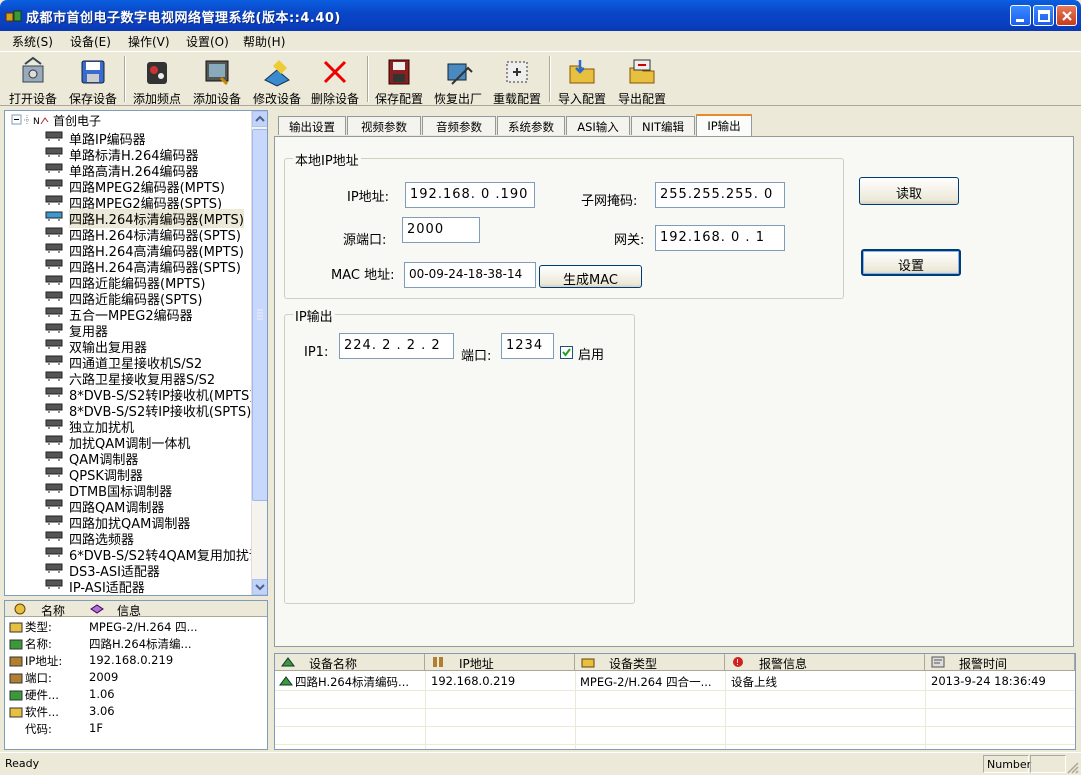 The height and width of the screenshot is (775, 1081). Describe the element at coordinates (598, 125) in the screenshot. I see `tab-asi-input: ASI输入` at that location.